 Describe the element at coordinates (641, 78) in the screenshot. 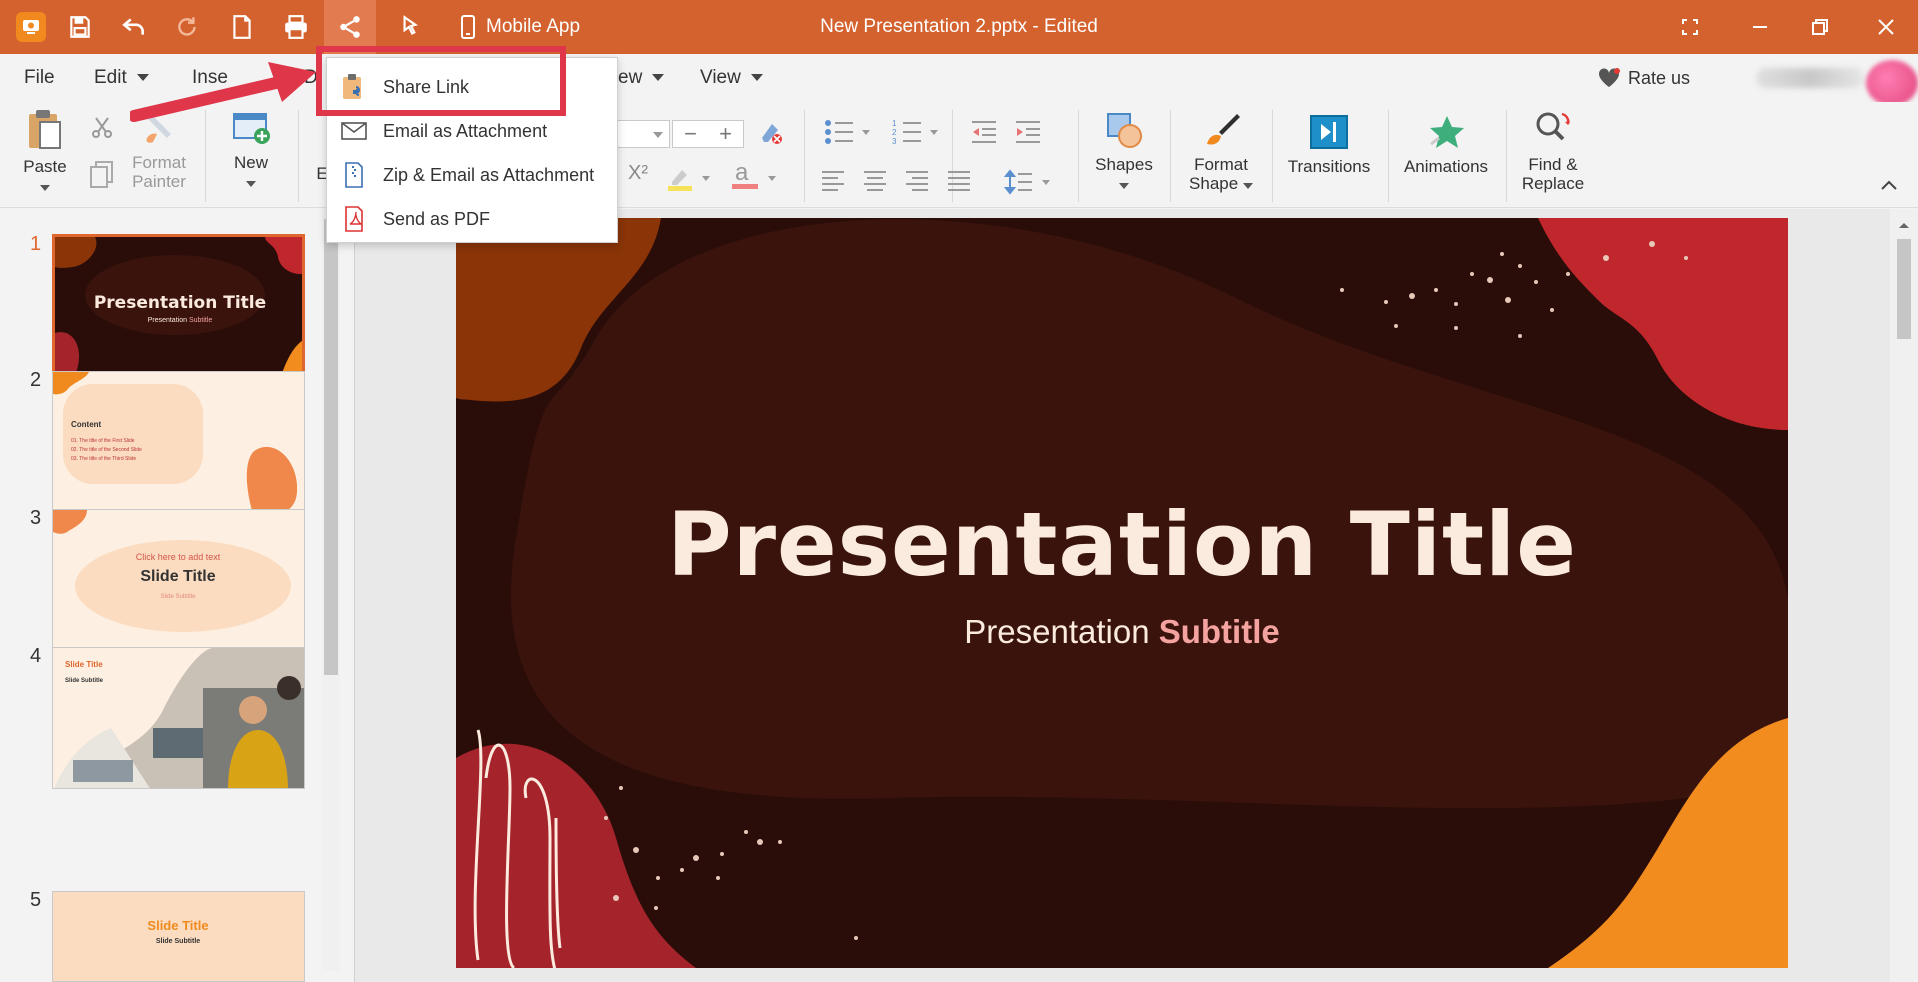

I see `menu-review: ew` at that location.